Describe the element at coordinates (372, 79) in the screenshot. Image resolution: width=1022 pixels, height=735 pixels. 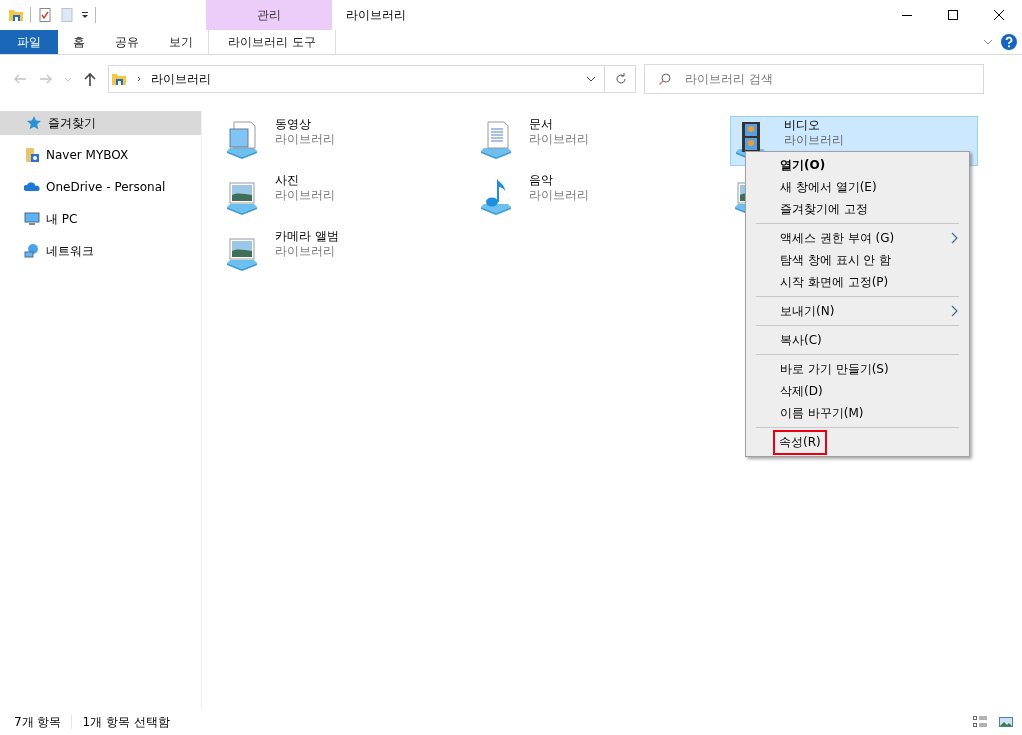
I see `address-bar: 라이브러리` at that location.